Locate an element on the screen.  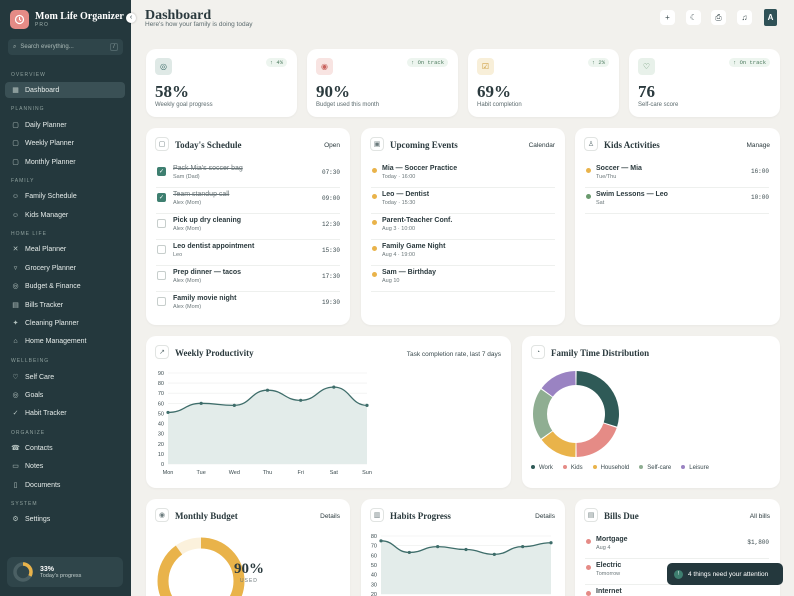
add-button: + is located at coordinates (667, 17).